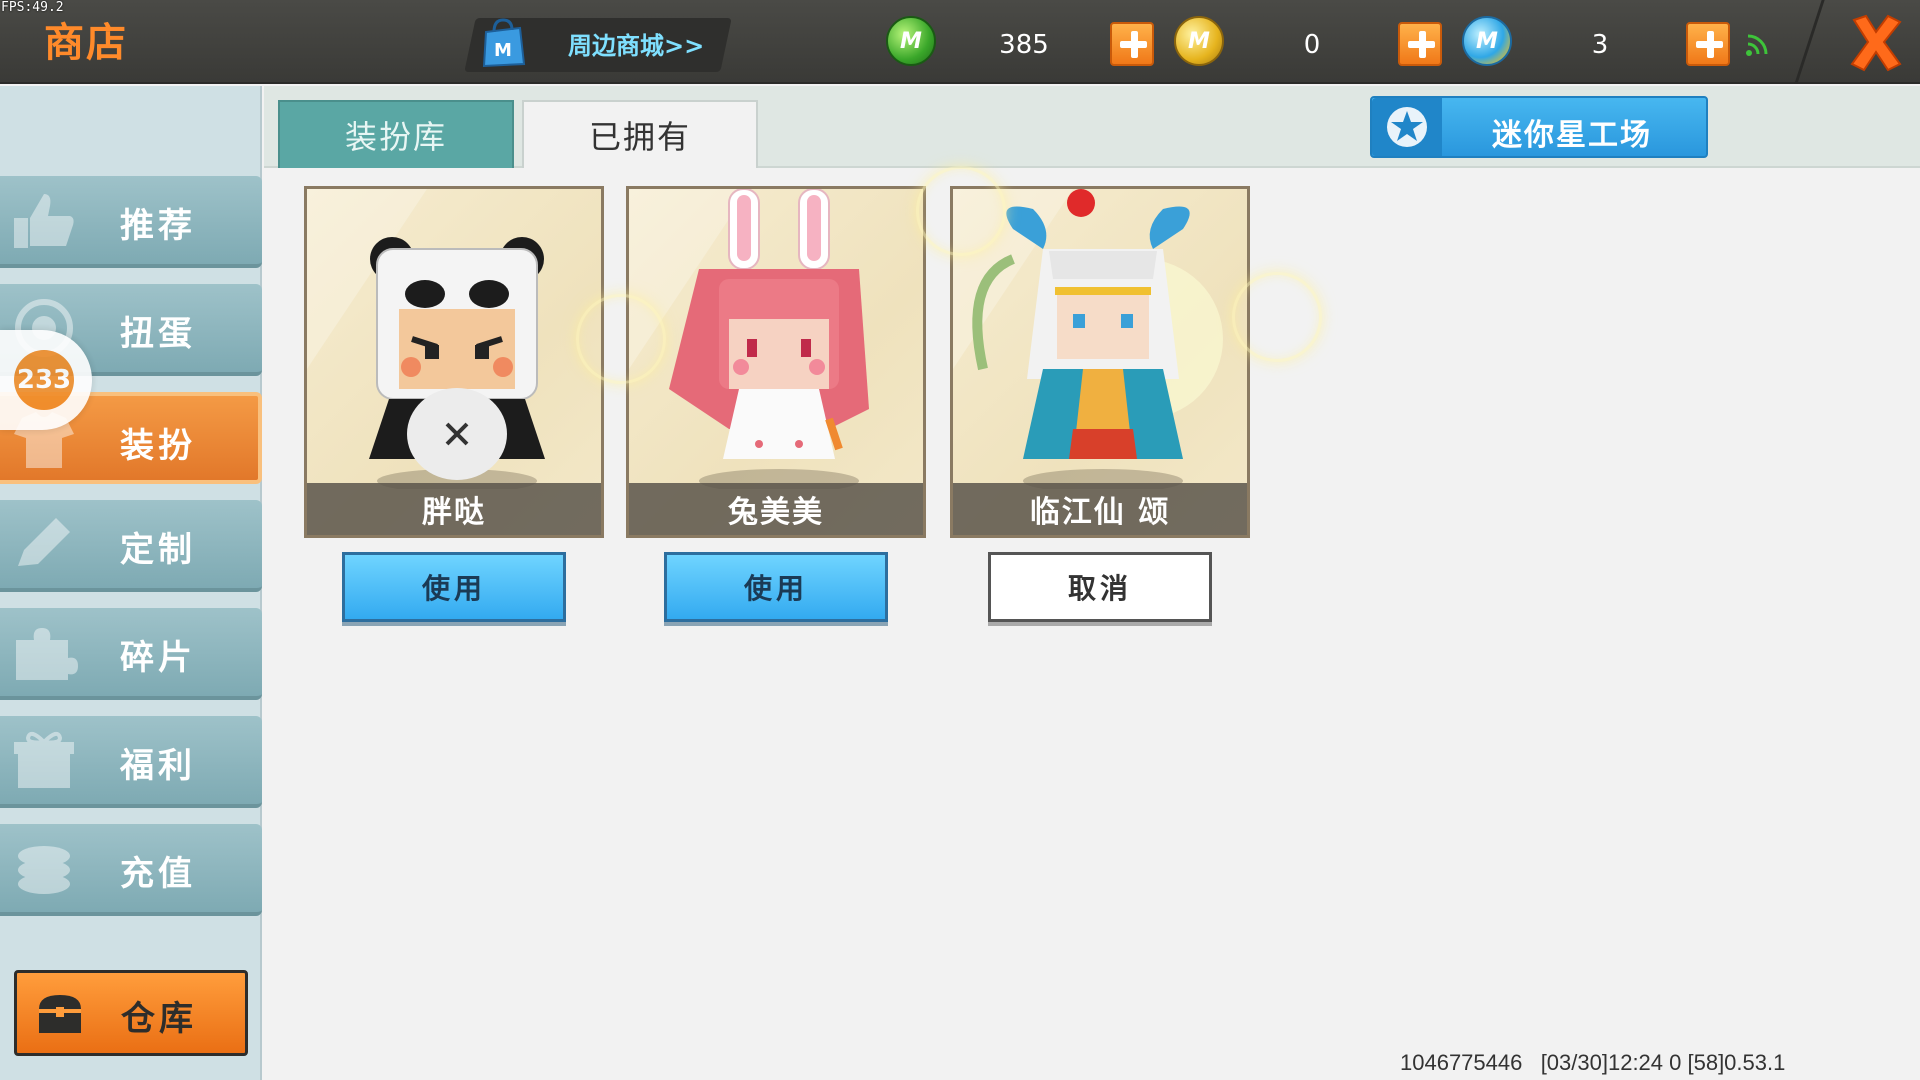 The height and width of the screenshot is (1080, 1920). What do you see at coordinates (60, 1014) in the screenshot?
I see `chest-icon` at bounding box center [60, 1014].